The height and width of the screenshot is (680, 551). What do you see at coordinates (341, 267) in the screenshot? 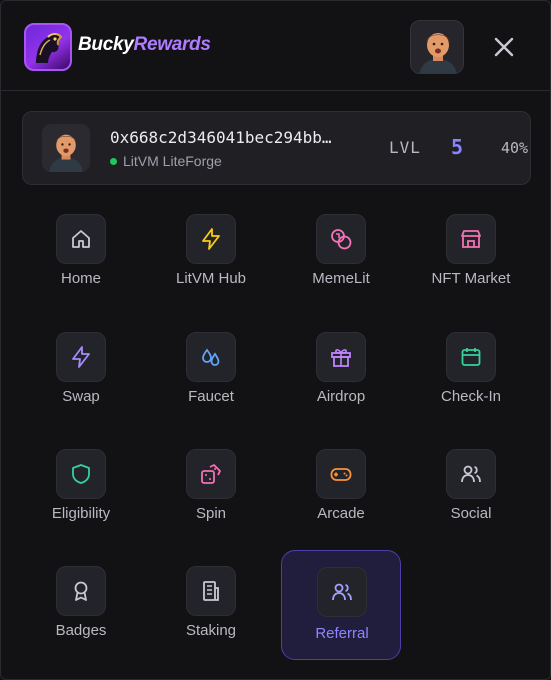
I see `menu-item-memelit: MemeLit` at bounding box center [341, 267].